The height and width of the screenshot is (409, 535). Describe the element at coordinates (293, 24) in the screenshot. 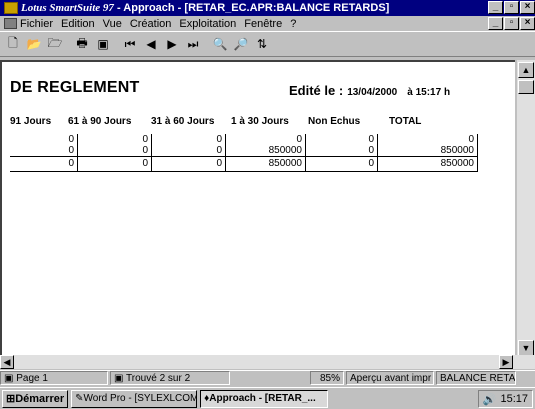

I see `menu-help: ?` at that location.